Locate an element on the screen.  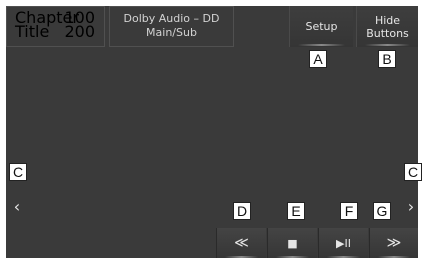
stop-icon: ■ is located at coordinates (292, 243).